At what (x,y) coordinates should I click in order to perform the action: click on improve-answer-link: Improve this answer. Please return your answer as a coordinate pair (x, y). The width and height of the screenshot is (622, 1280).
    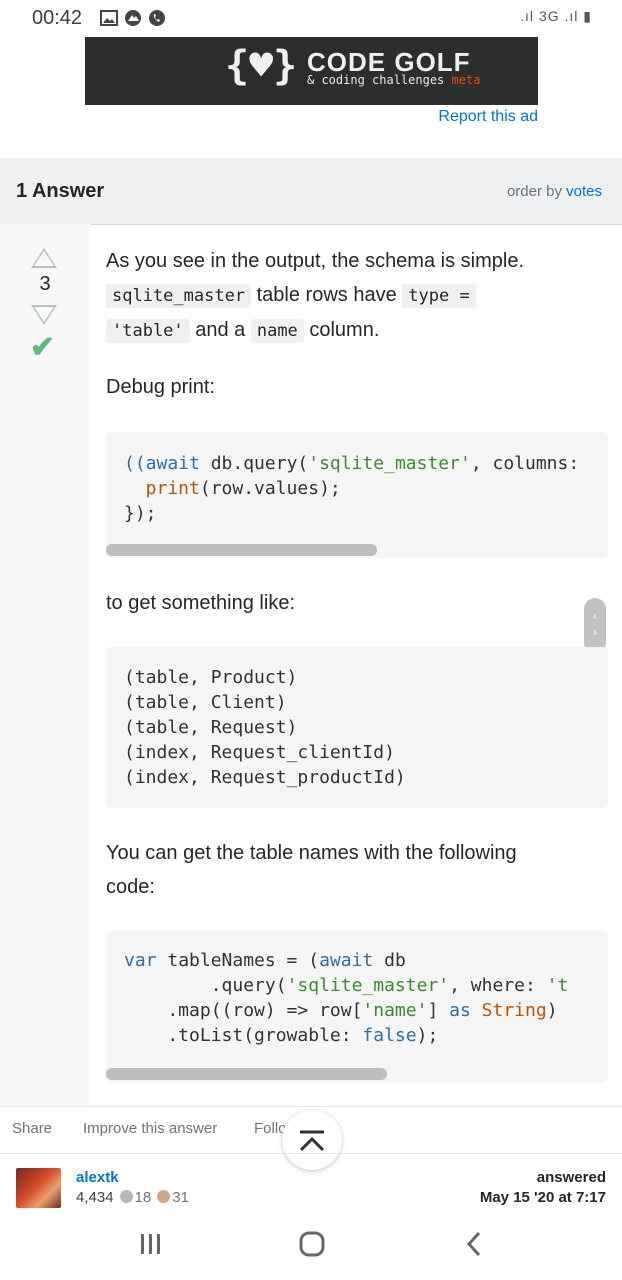
    Looking at the image, I should click on (150, 1128).